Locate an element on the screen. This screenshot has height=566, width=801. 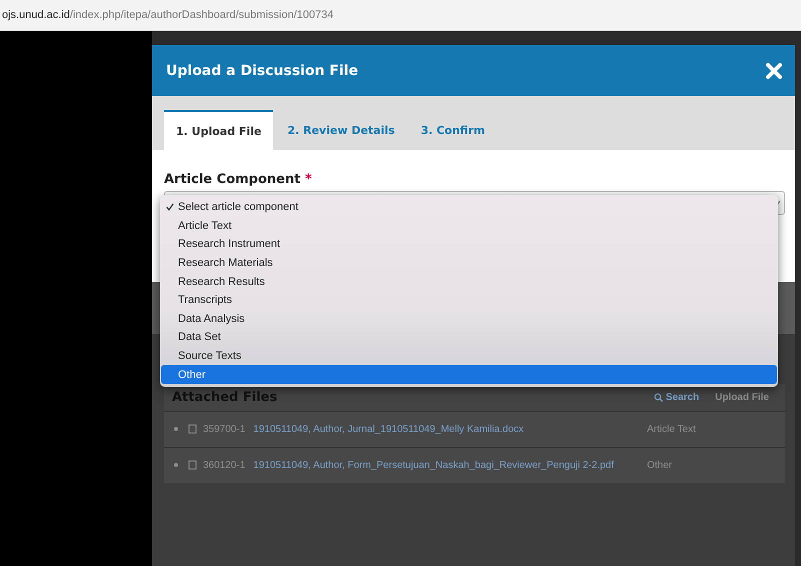
search-icon is located at coordinates (658, 397).